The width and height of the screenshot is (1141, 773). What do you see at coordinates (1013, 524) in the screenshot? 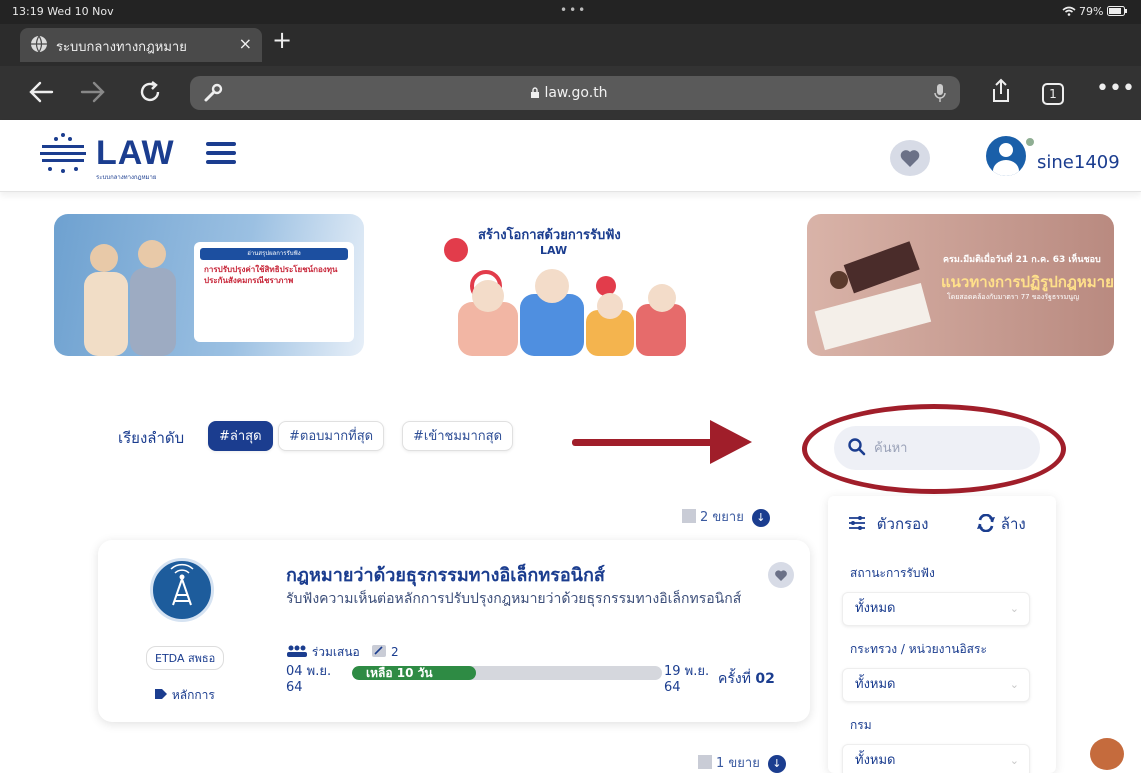
I see `reset-label: ล้าง` at bounding box center [1013, 524].